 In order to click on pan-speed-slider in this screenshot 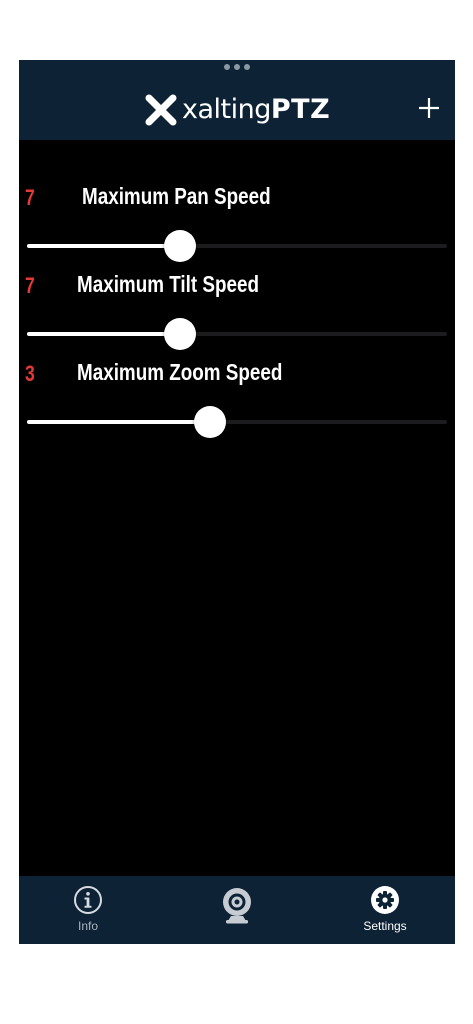, I will do `click(237, 247)`.